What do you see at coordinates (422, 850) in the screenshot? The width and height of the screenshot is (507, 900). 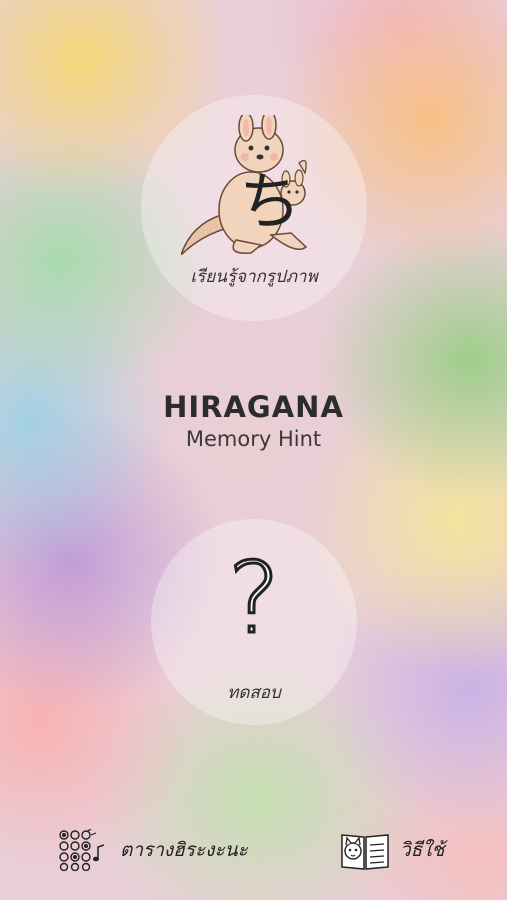 I see `how-to-use-label: วิธีใช้` at bounding box center [422, 850].